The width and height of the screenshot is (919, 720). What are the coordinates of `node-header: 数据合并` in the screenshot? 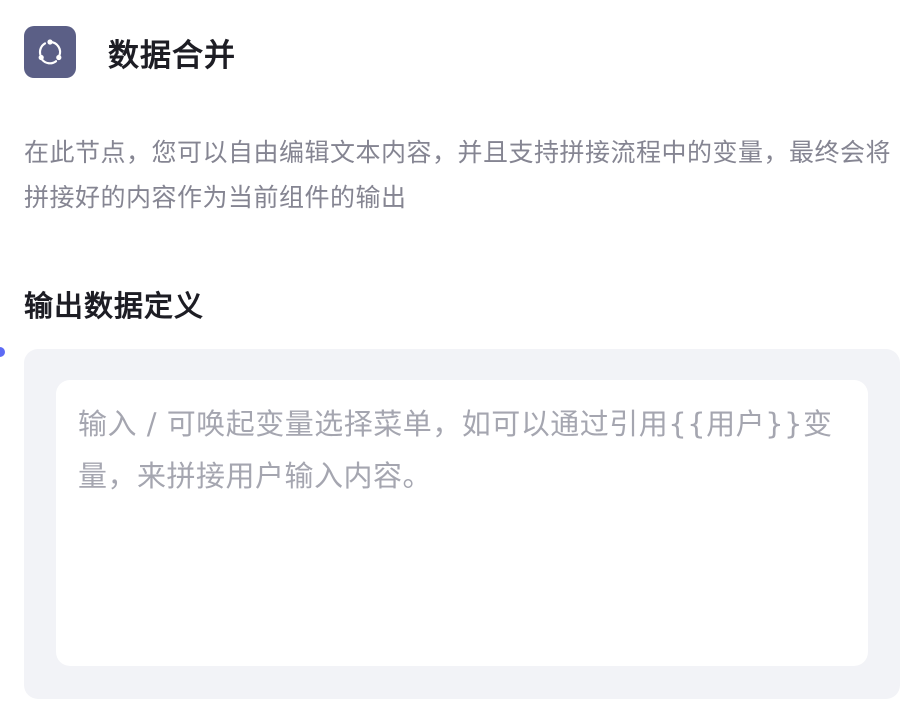 It's located at (130, 52).